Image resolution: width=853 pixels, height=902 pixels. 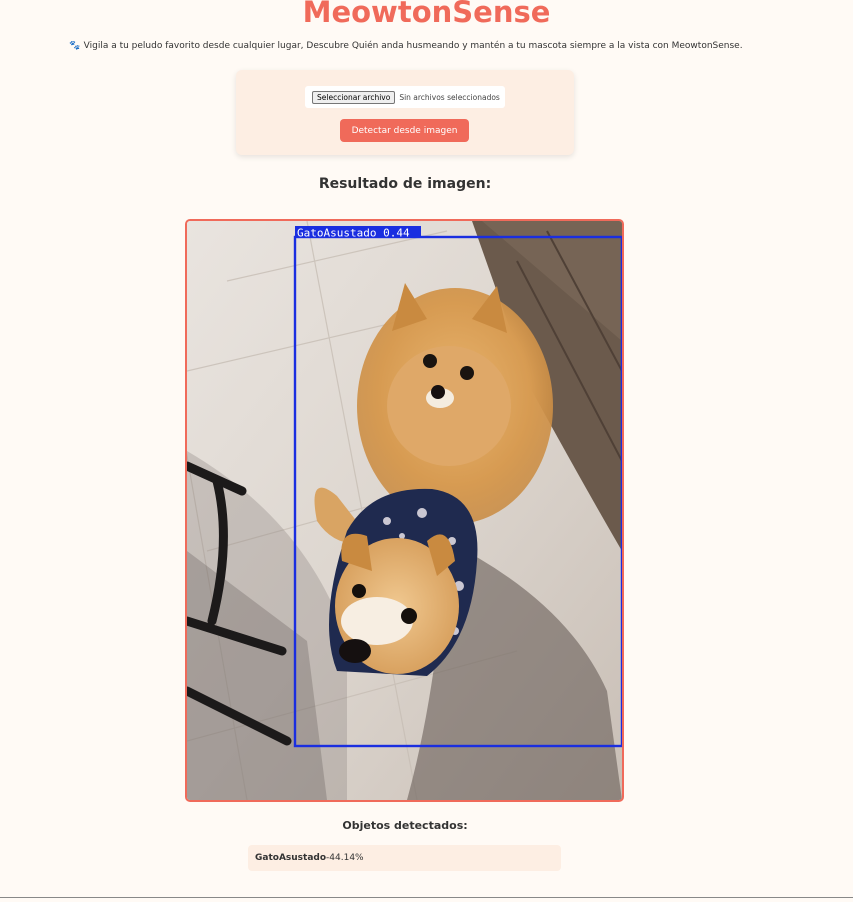 I want to click on file-status-text: Sin archivos seleccionados, so click(x=449, y=97).